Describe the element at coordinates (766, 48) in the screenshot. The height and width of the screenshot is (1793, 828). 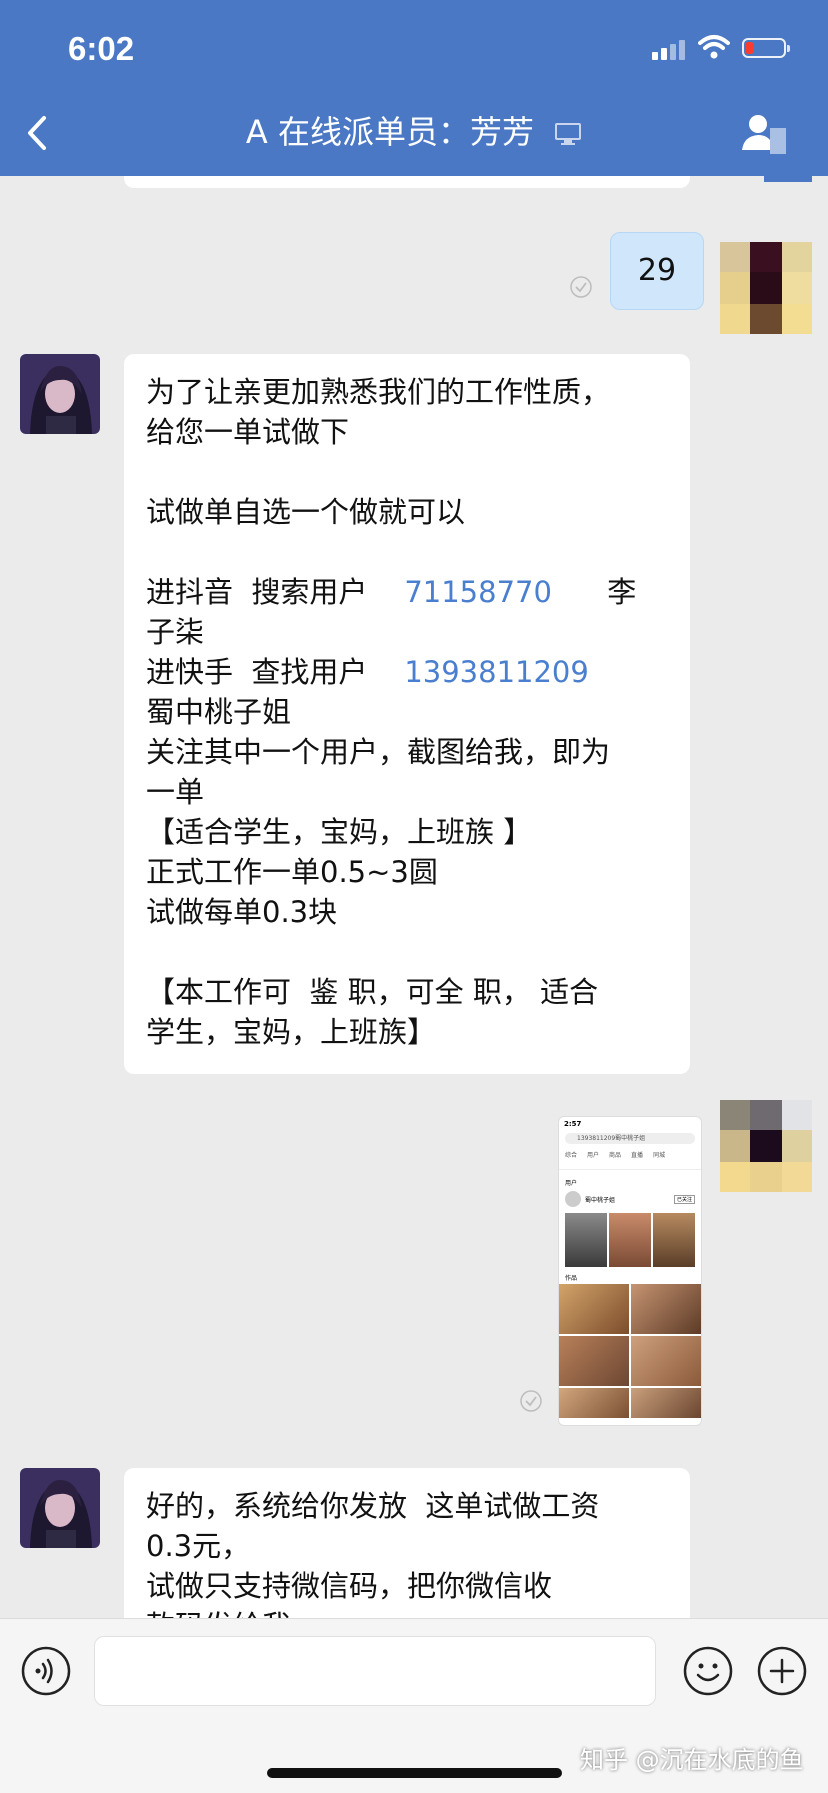
I see `battery-icon` at that location.